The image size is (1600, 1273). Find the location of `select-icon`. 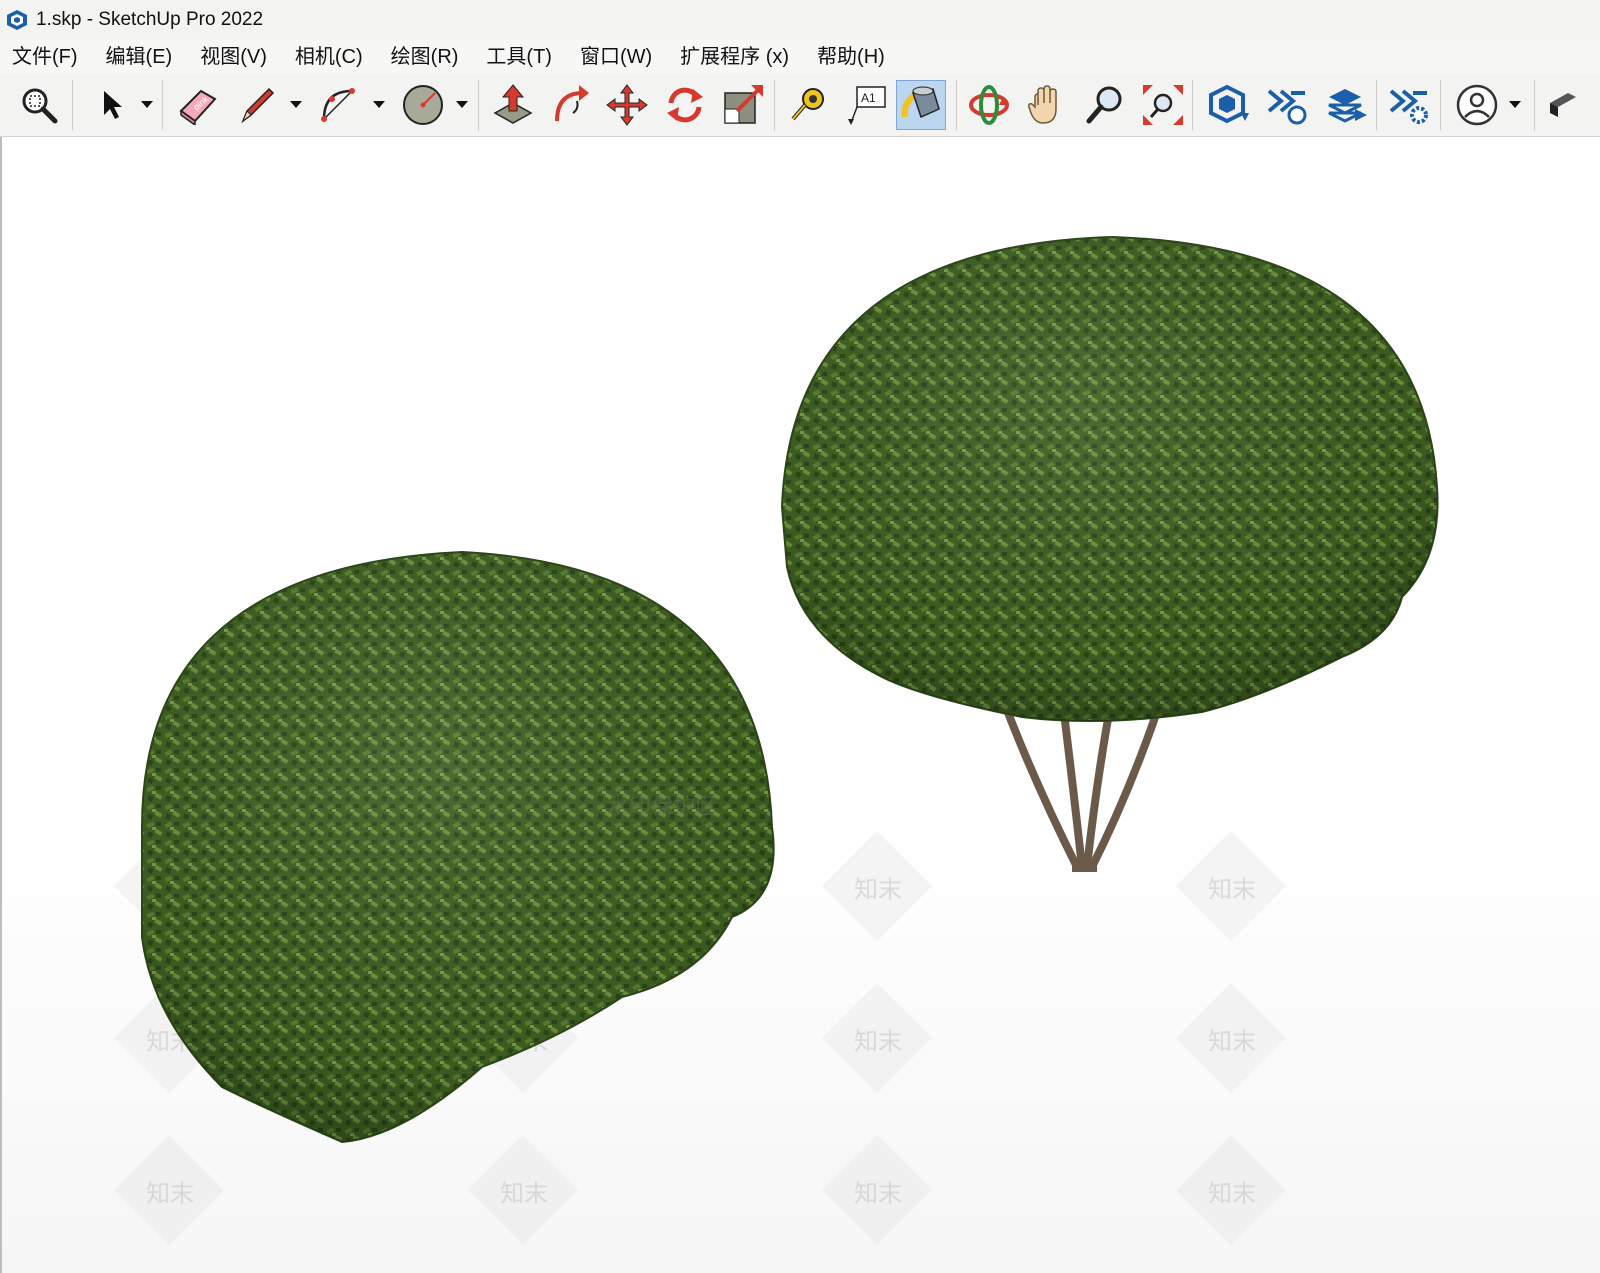

select-icon is located at coordinates (113, 105).